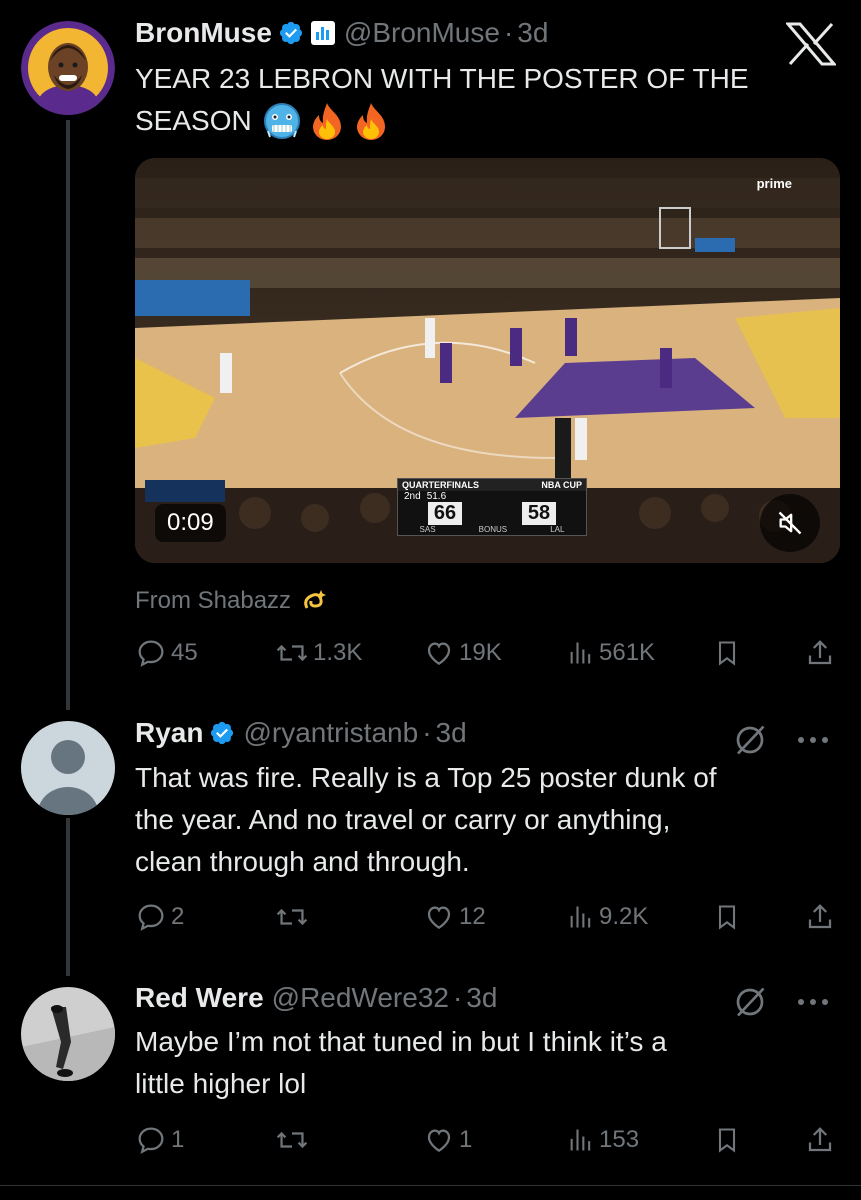 The height and width of the screenshot is (1200, 861). Describe the element at coordinates (221, 1083) in the screenshot. I see `reply-text-line: little higher lol` at that location.